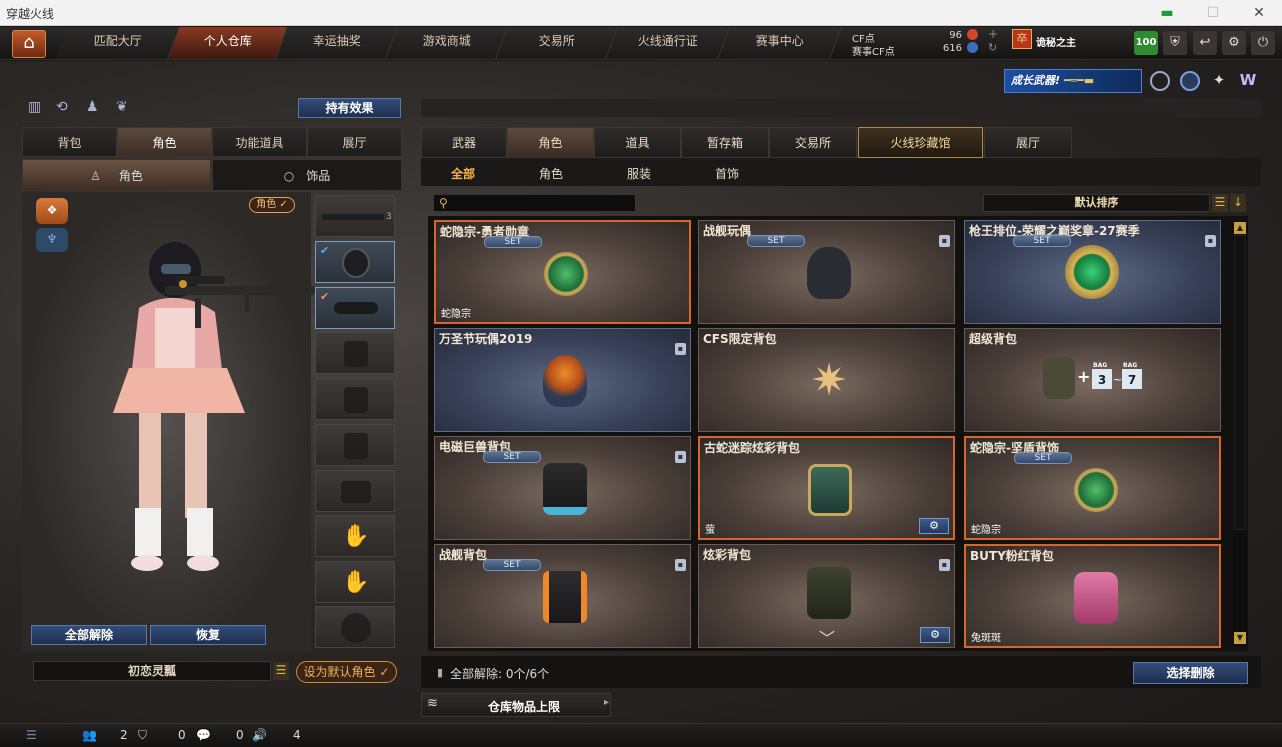 Image resolution: width=1282 pixels, height=747 pixels. Describe the element at coordinates (203, 735) in the screenshot. I see `chat-icon: 💬` at that location.